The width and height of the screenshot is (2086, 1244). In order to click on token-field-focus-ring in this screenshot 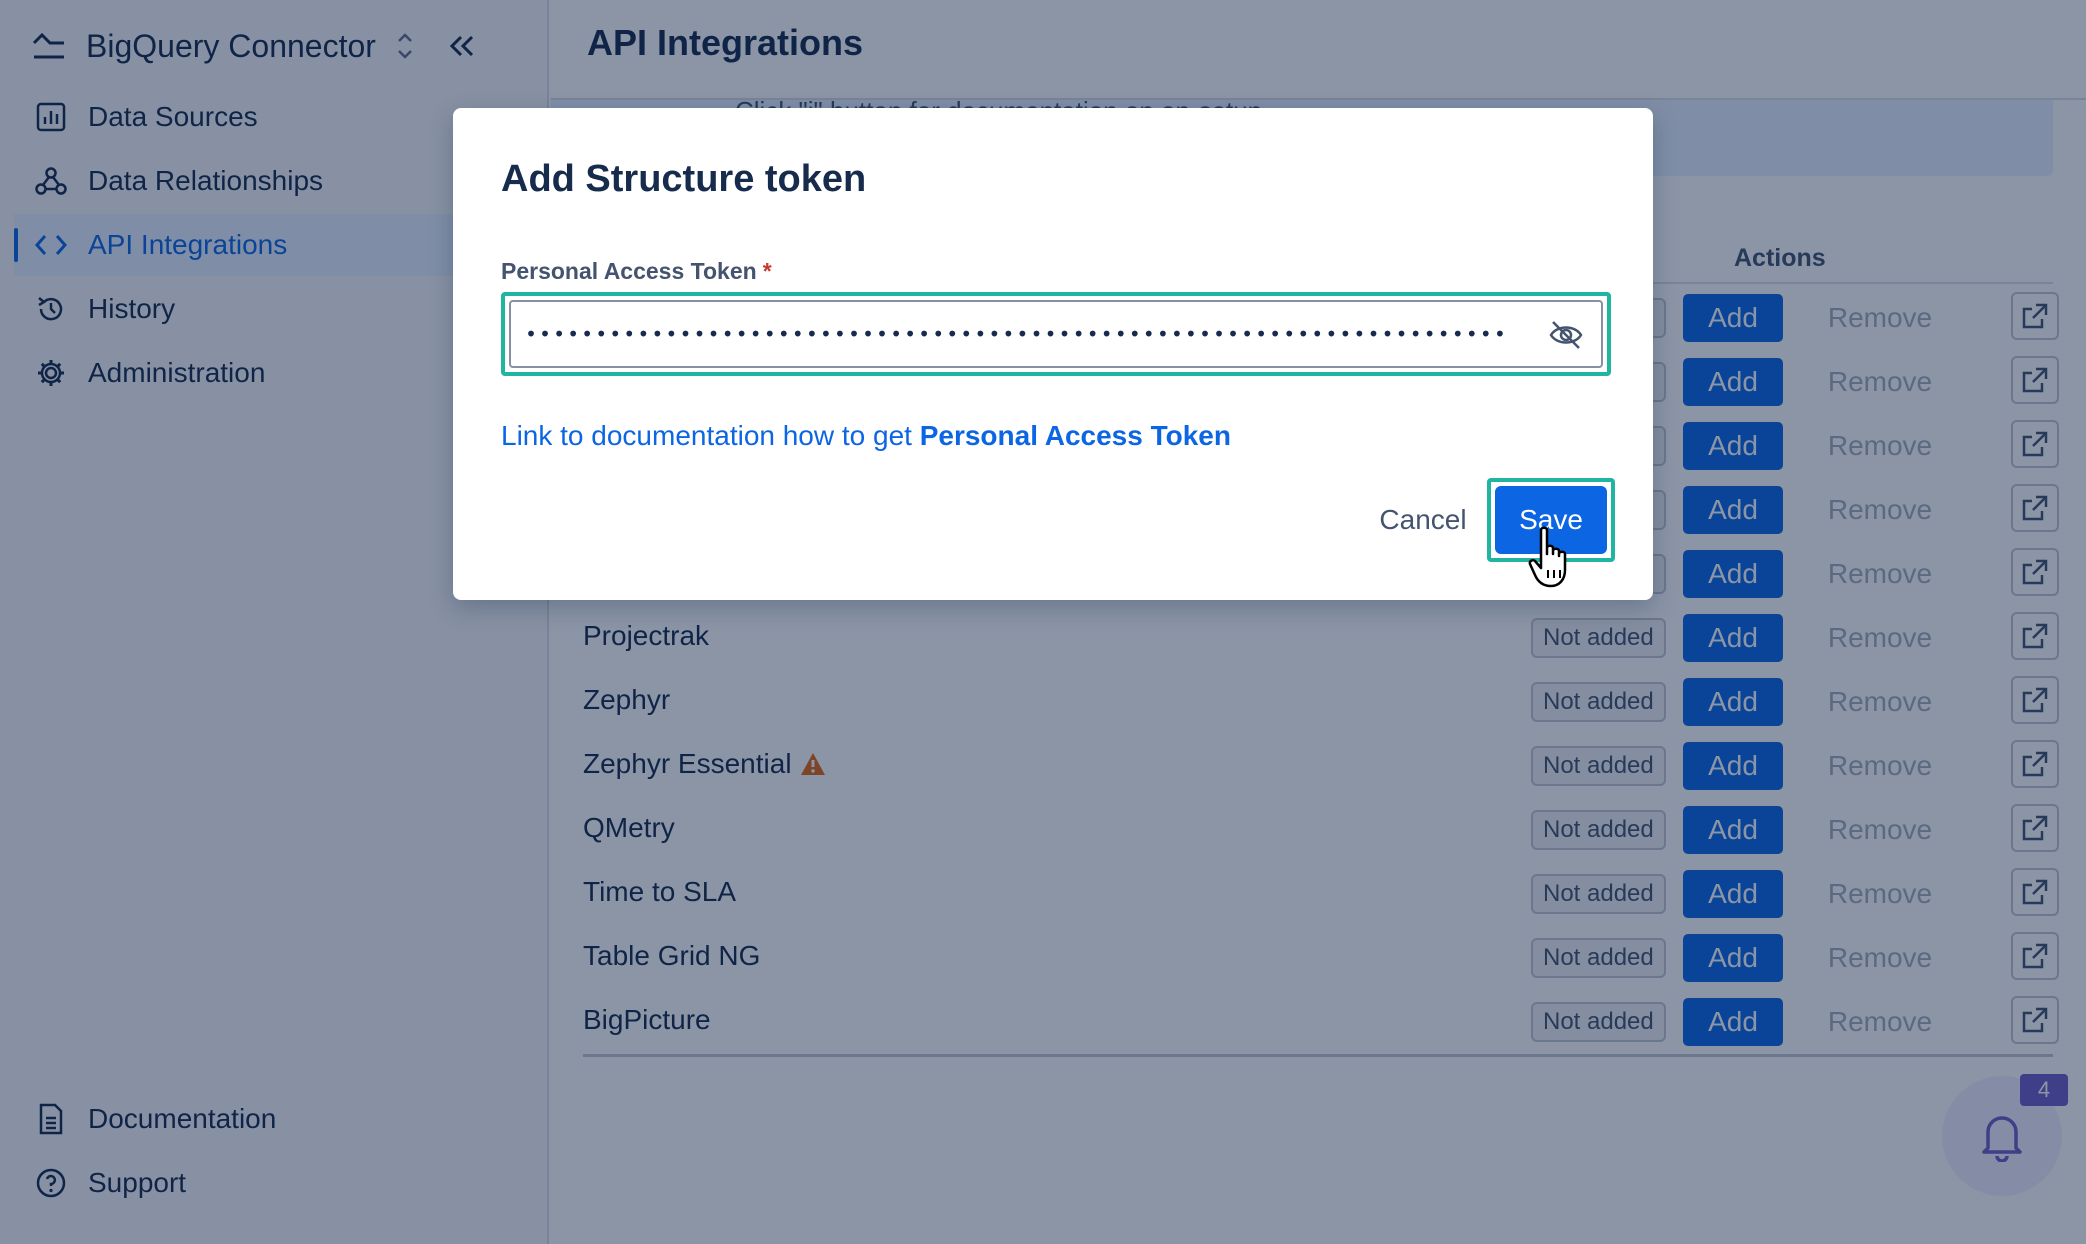, I will do `click(1056, 334)`.